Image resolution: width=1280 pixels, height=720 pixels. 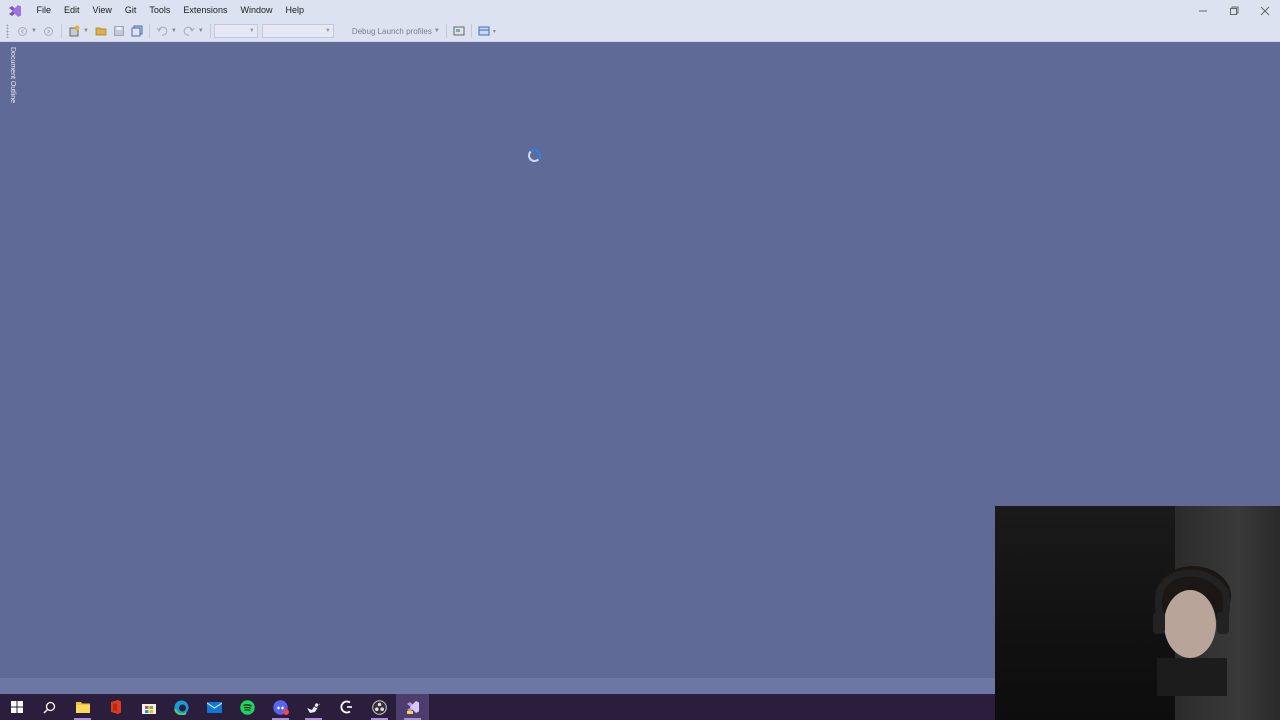 I want to click on restore-icon, so click(x=1233, y=10).